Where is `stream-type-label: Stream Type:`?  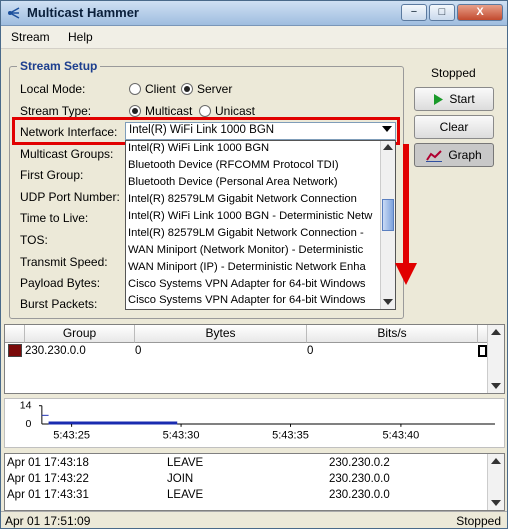 stream-type-label: Stream Type: is located at coordinates (56, 111).